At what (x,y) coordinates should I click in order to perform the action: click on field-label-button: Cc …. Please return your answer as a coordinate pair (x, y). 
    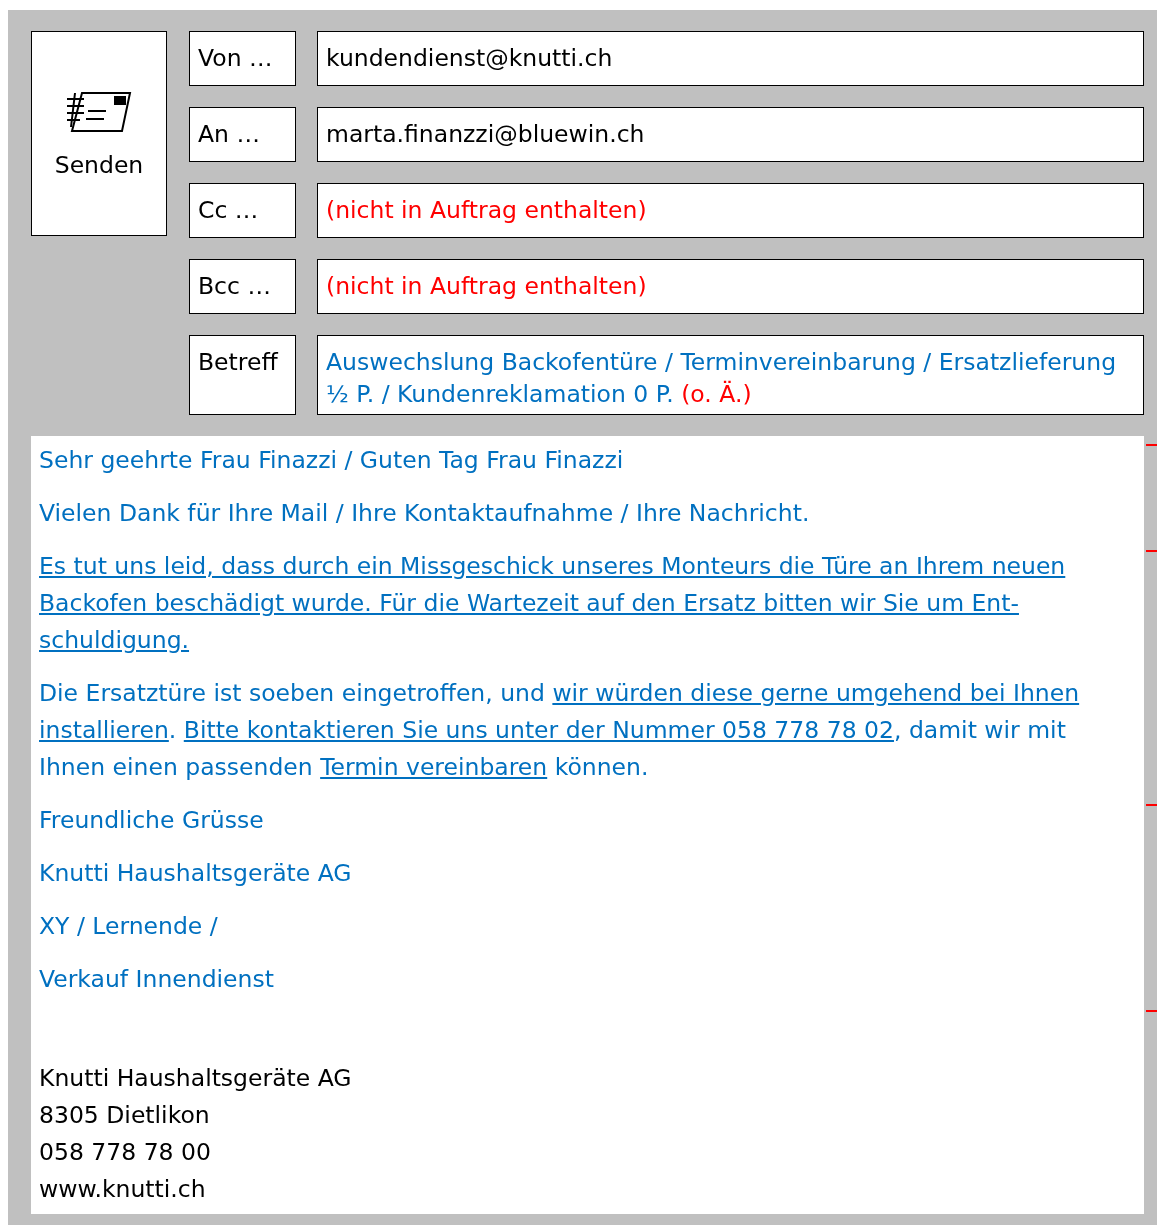
    Looking at the image, I should click on (242, 210).